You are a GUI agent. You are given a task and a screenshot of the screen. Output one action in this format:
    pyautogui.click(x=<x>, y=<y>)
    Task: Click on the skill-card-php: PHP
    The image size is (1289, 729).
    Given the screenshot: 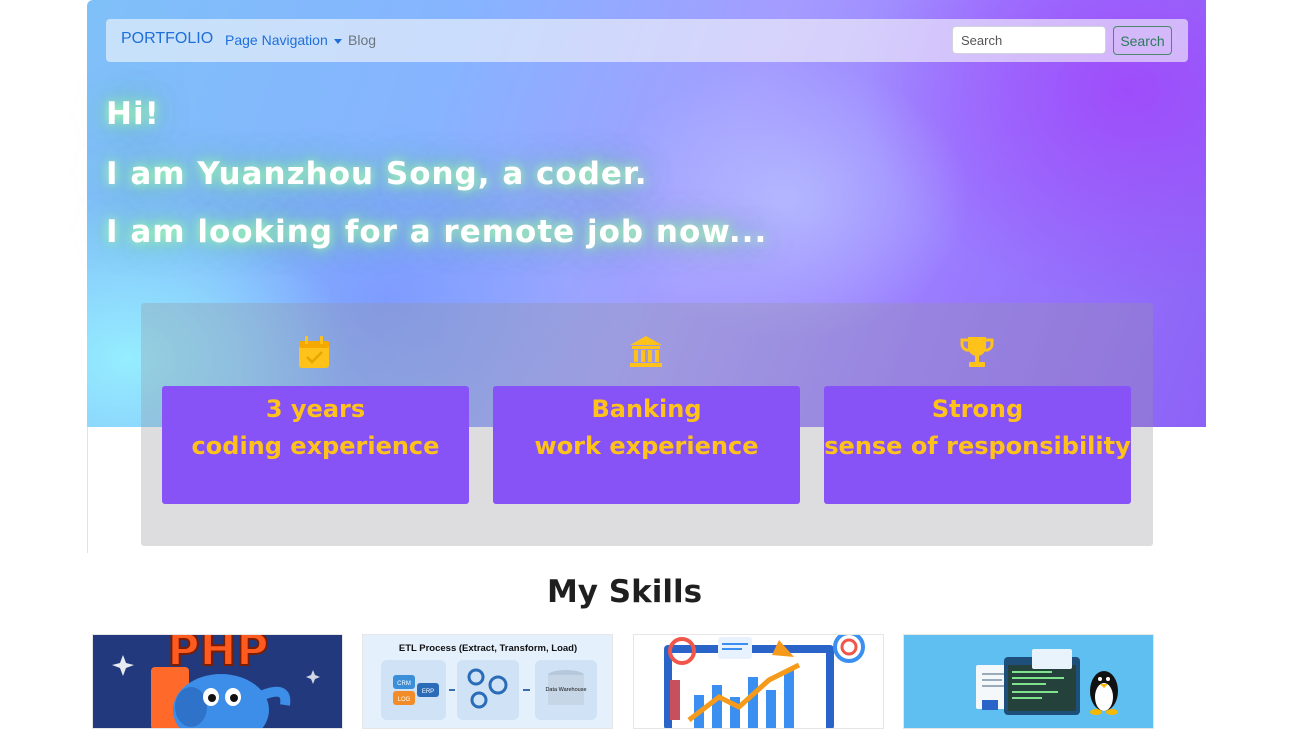 What is the action you would take?
    pyautogui.click(x=217, y=681)
    